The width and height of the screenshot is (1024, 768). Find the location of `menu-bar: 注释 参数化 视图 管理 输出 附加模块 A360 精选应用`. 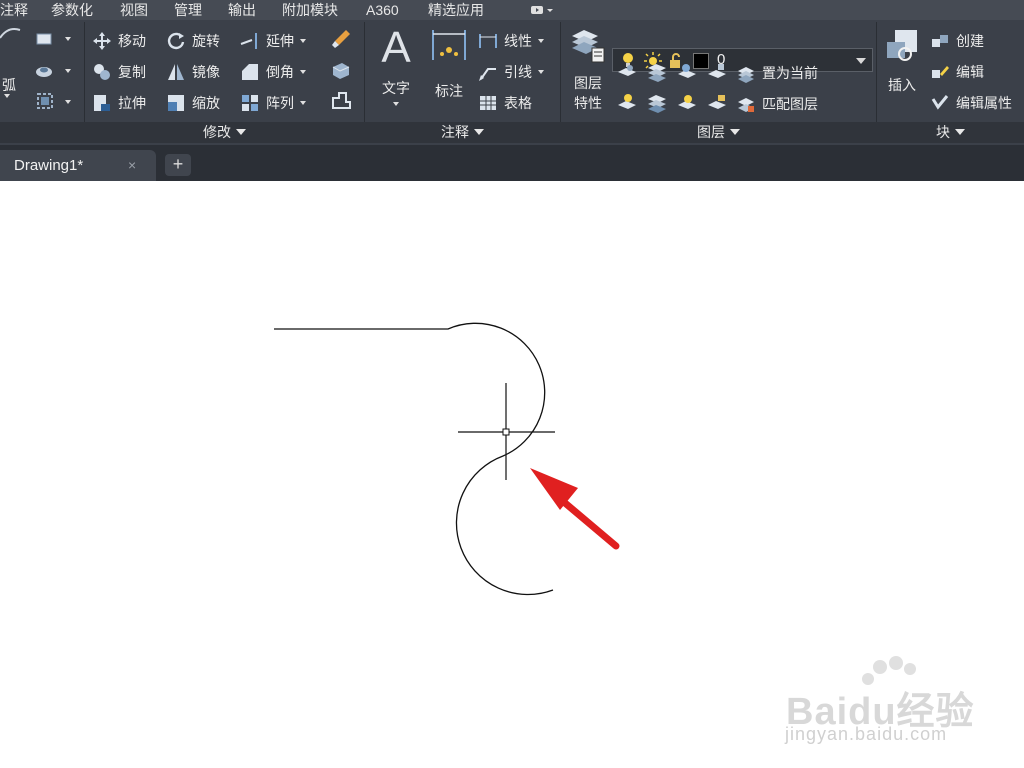

menu-bar: 注释 参数化 视图 管理 输出 附加模块 A360 精选应用 is located at coordinates (512, 10).